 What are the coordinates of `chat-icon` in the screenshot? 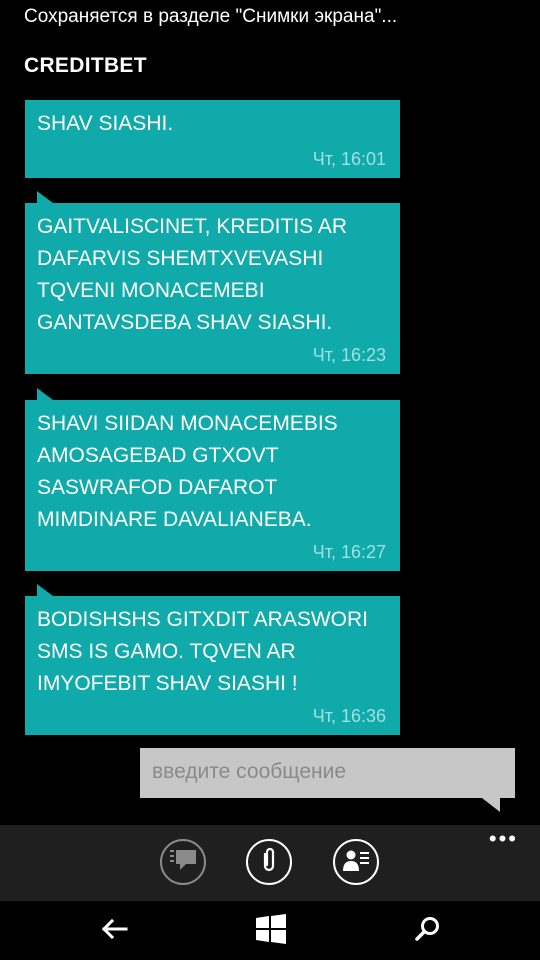 It's located at (183, 862).